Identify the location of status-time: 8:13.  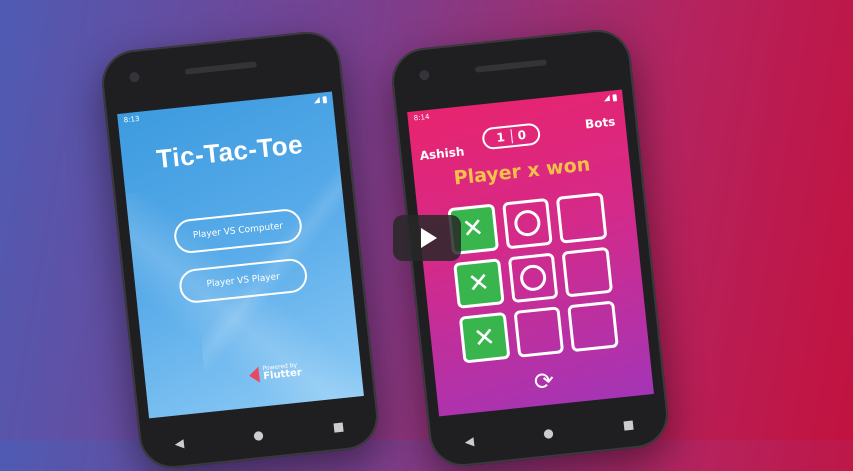
(131, 119).